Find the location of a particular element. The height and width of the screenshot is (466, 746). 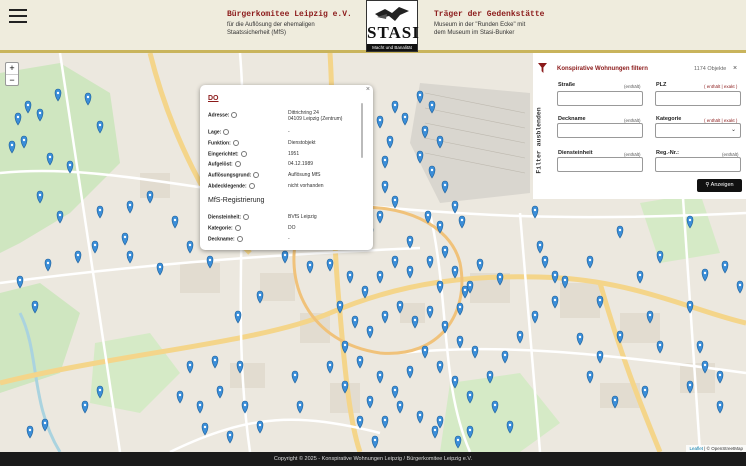

attribution-leaflet: Leaflet is located at coordinates (696, 448).